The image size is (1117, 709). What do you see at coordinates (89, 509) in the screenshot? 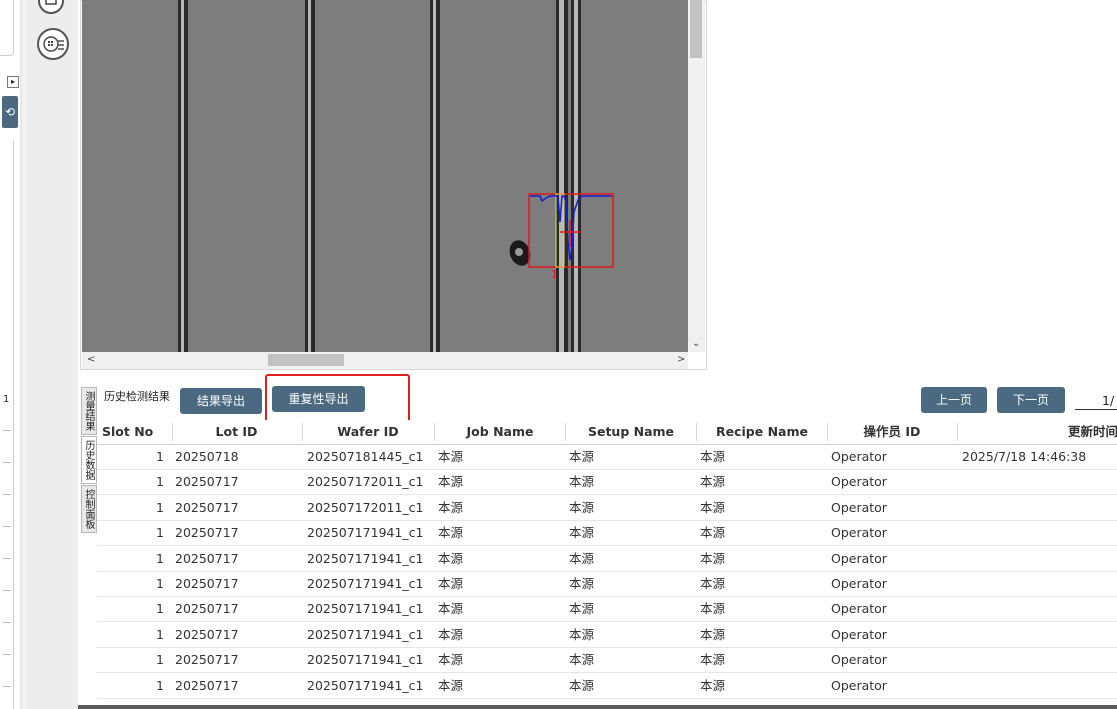
I see `tab-control-panel: 控制面板` at bounding box center [89, 509].